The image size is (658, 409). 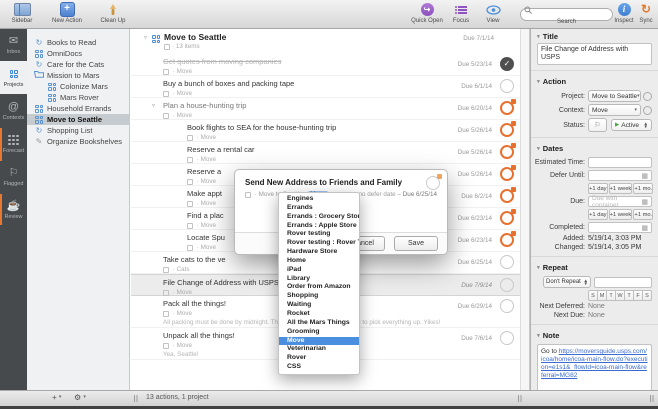 I want to click on context-menu-item: Grooming, so click(x=319, y=332).